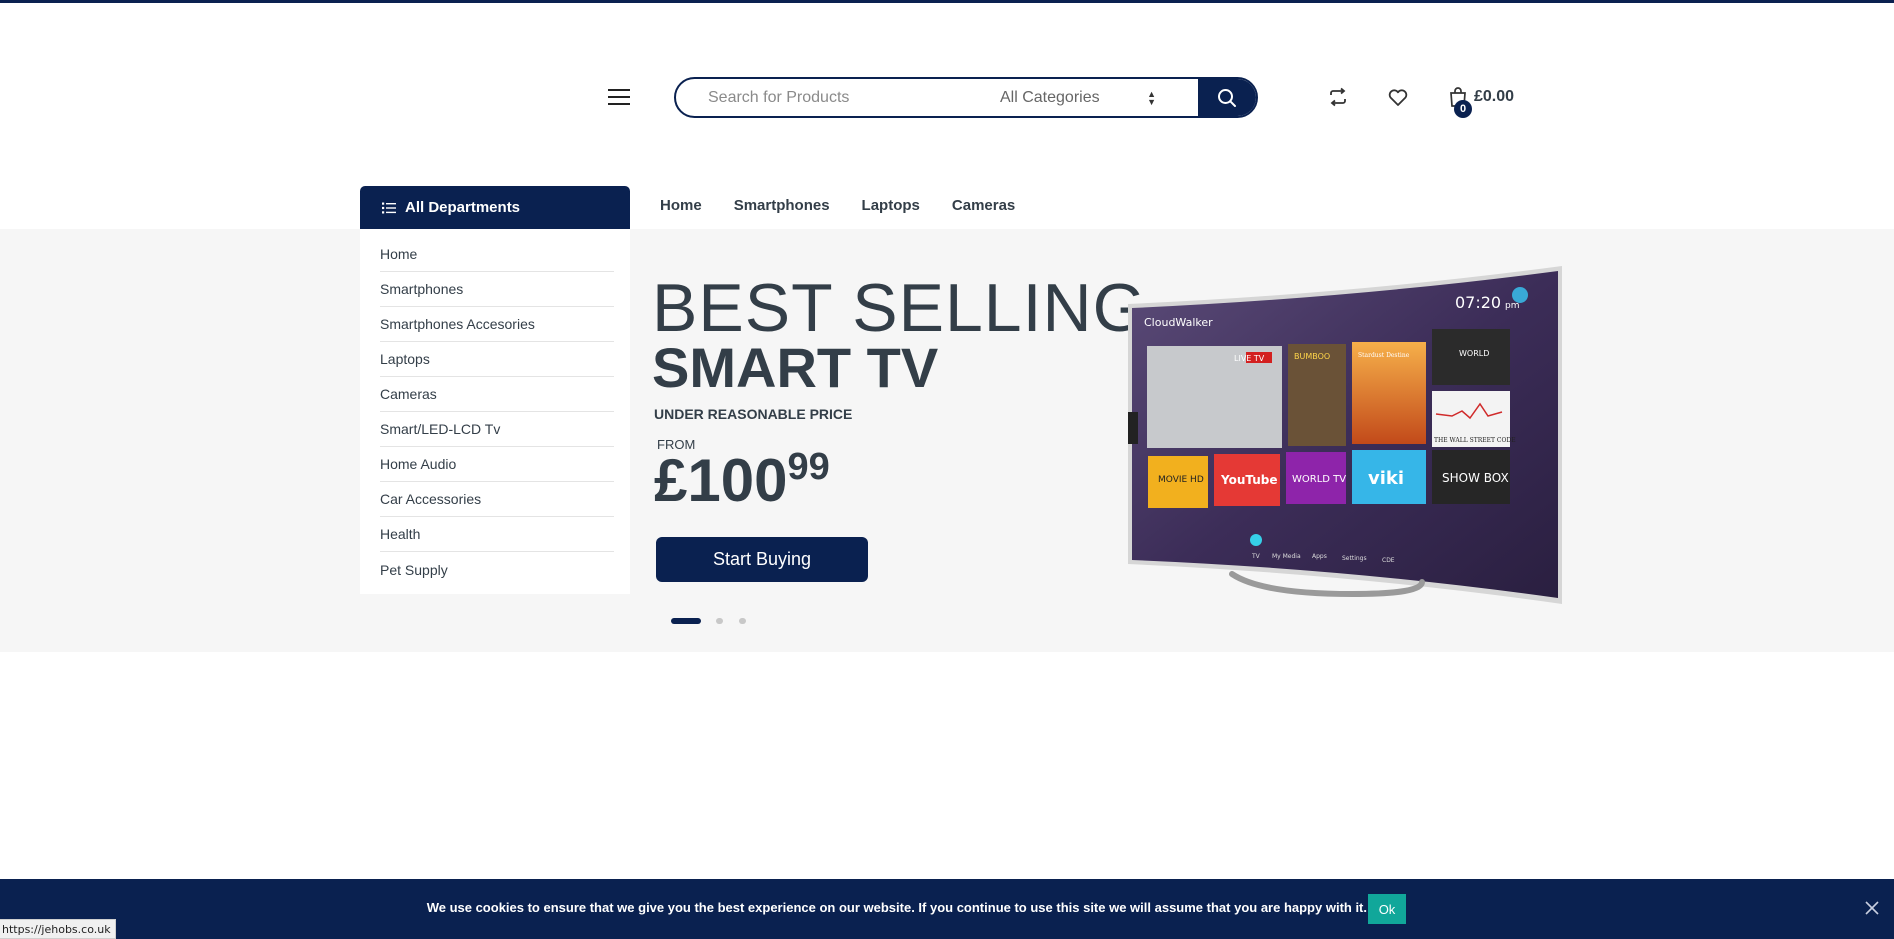 The height and width of the screenshot is (939, 1894). Describe the element at coordinates (497, 394) in the screenshot. I see `dept-item-cameras: Cameras` at that location.